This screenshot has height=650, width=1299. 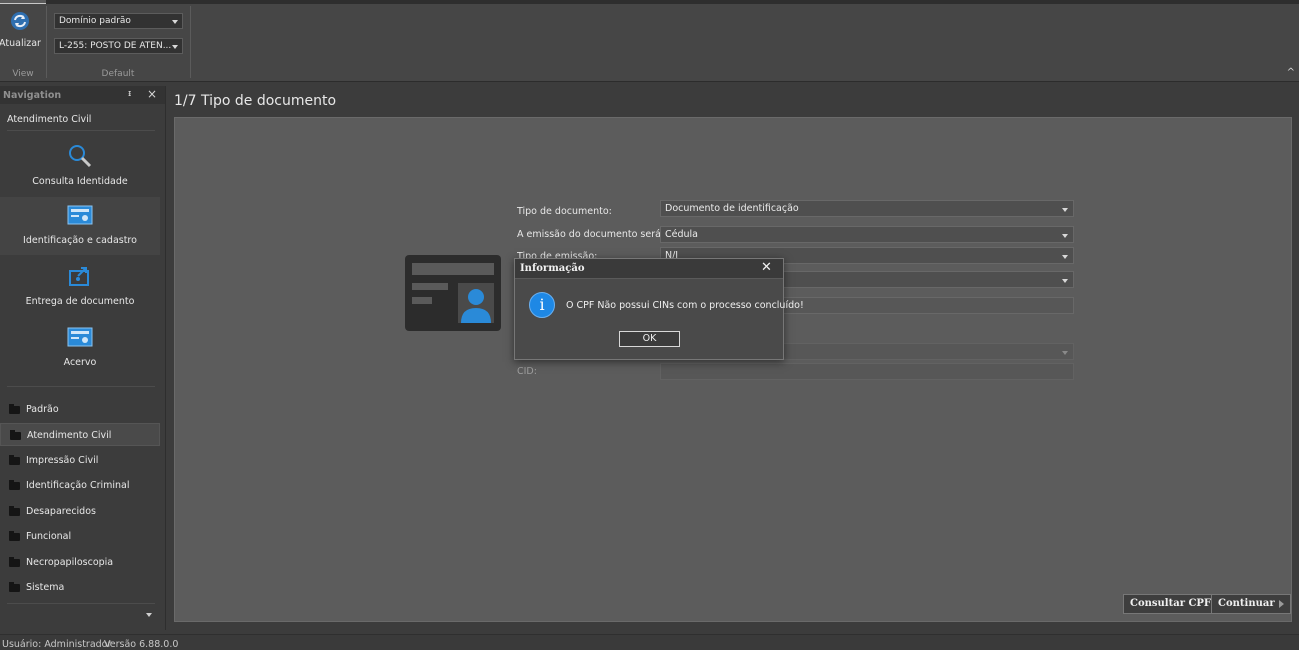 I want to click on id-card-illustration, so click(x=453, y=293).